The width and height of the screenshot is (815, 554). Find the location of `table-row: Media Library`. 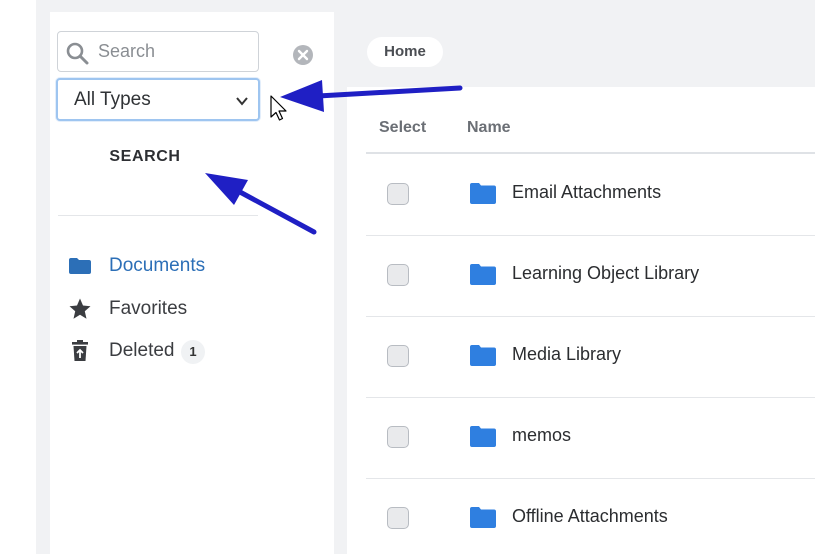

table-row: Media Library is located at coordinates (590, 357).